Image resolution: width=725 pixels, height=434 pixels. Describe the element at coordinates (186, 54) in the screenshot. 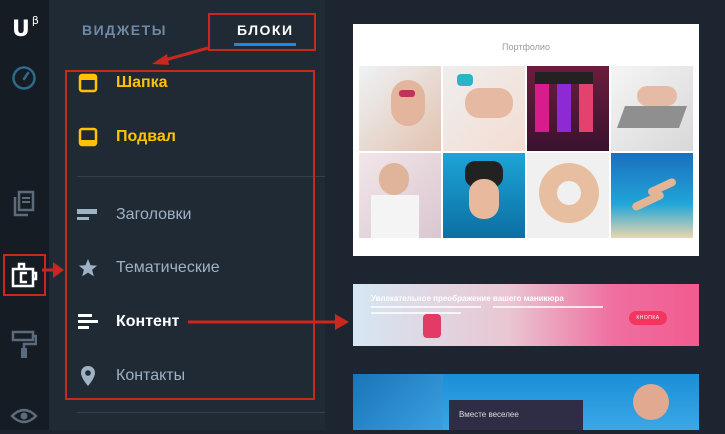

I see `arrow-line` at that location.